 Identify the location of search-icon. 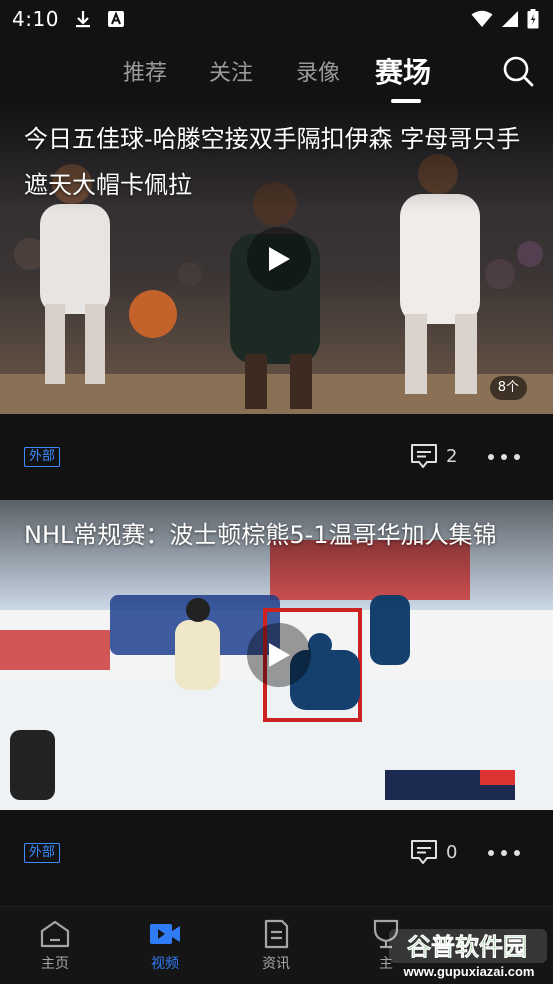
(518, 71).